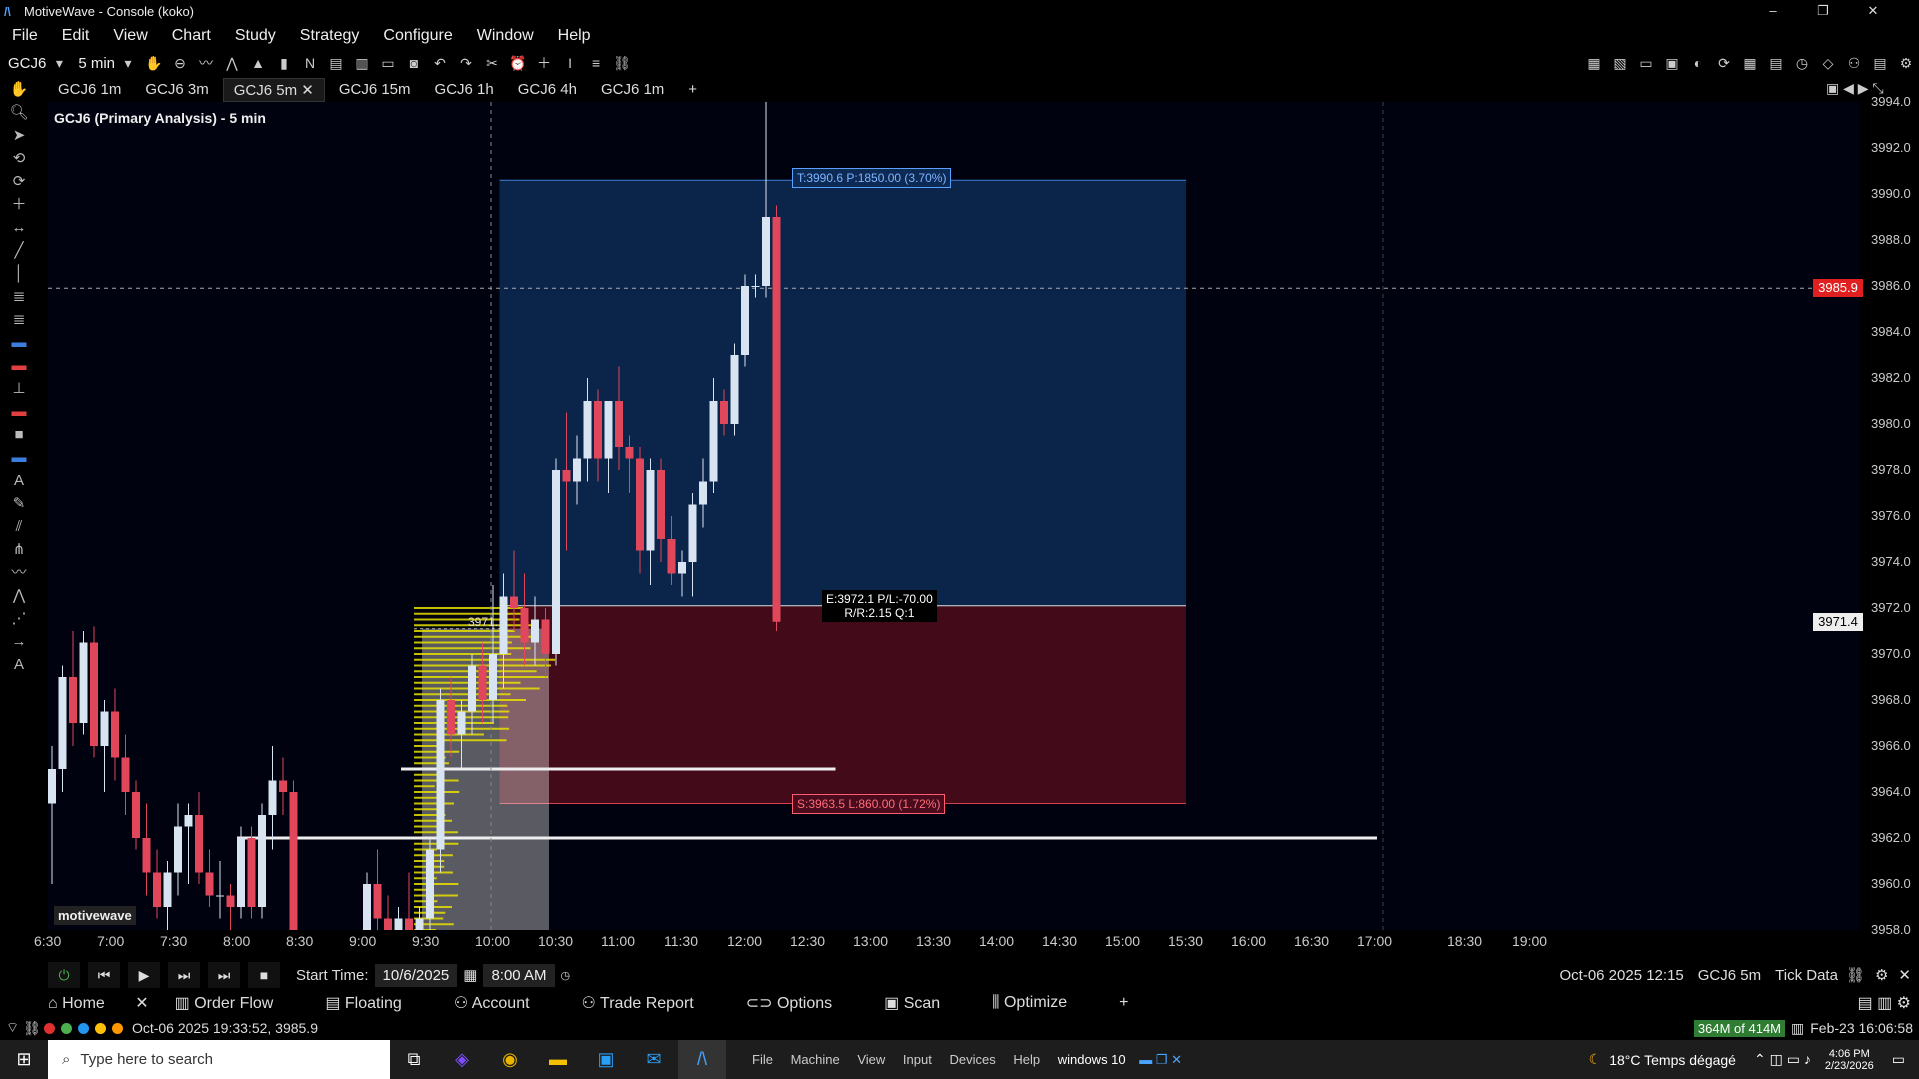  Describe the element at coordinates (606, 1059) in the screenshot. I see `store-icon: ▣` at that location.